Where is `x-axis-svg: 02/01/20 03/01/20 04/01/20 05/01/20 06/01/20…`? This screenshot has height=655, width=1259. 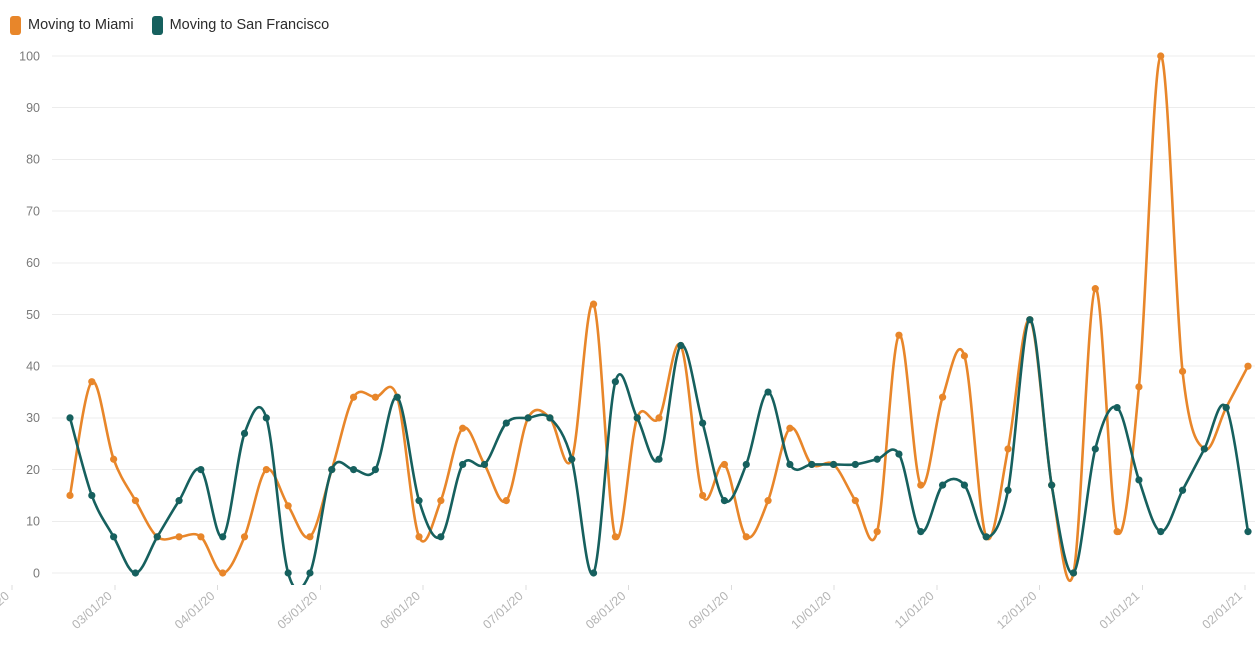 x-axis-svg: 02/01/20 03/01/20 04/01/20 05/01/20 06/01/20… is located at coordinates (623, 608).